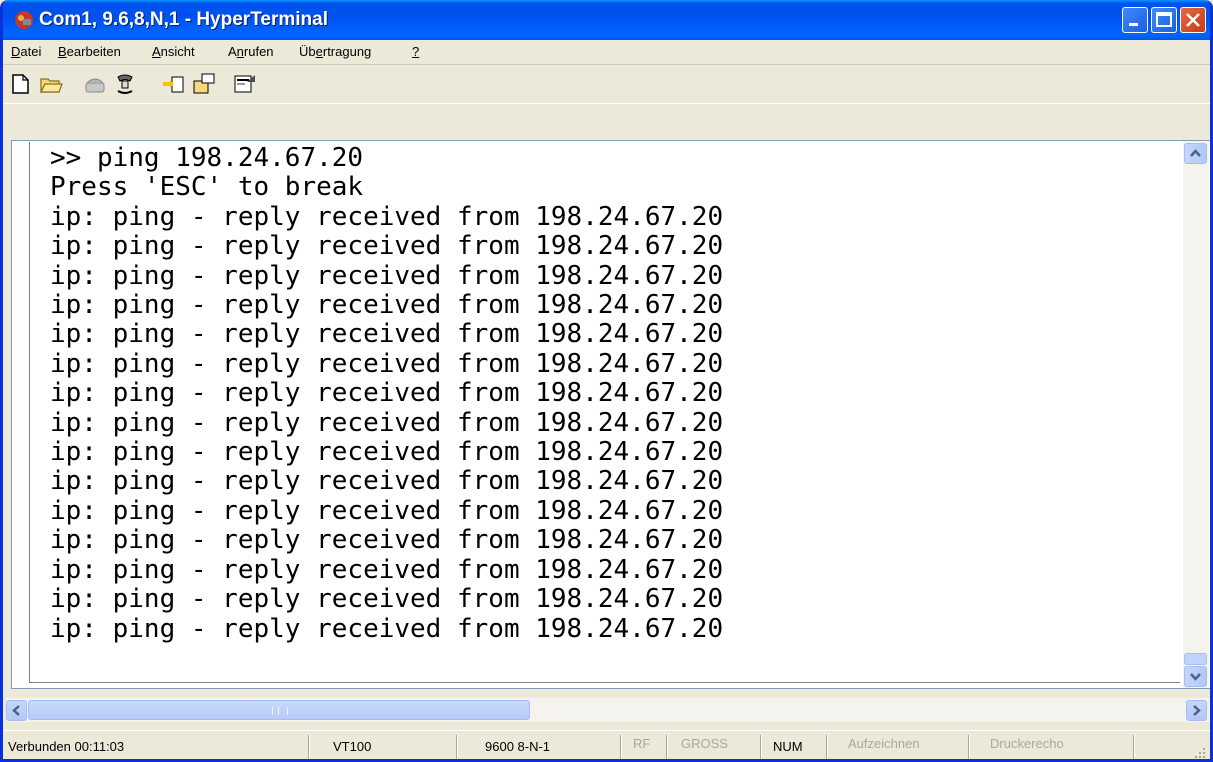 The image size is (1213, 762). I want to click on menu-datei-text-rest: atei, so click(31, 51).